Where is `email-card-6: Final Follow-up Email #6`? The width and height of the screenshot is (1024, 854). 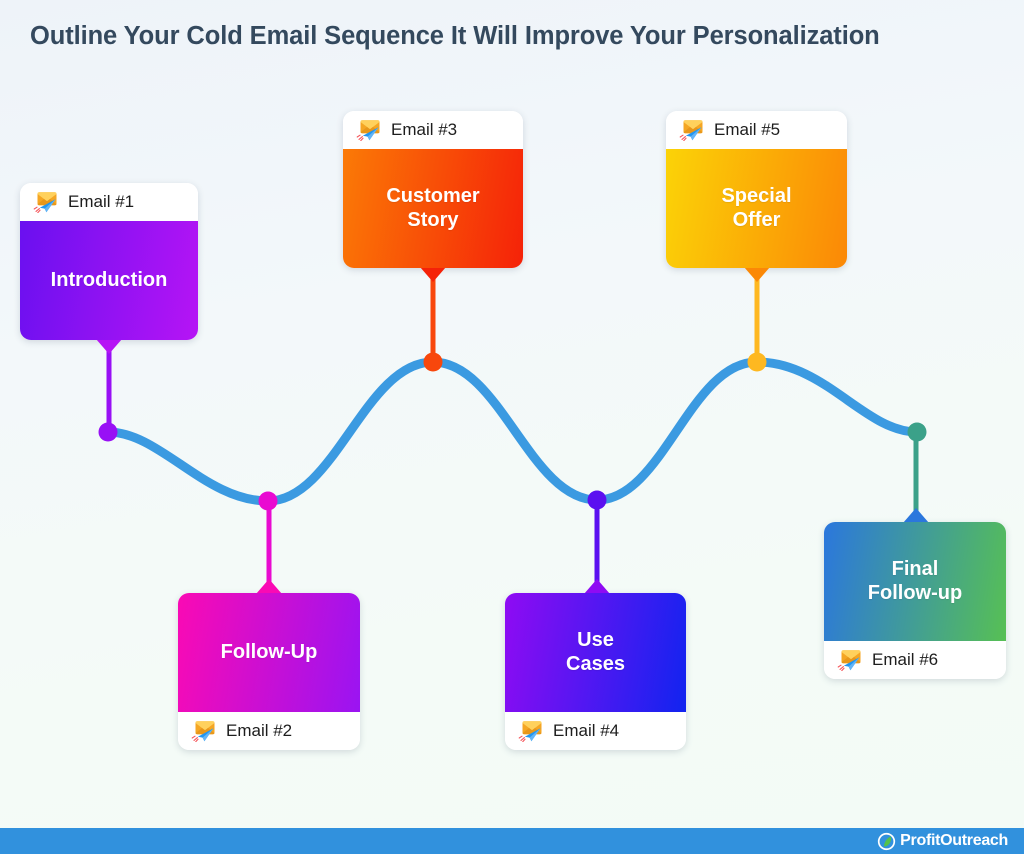
email-card-6: Final Follow-up Email #6 is located at coordinates (915, 593).